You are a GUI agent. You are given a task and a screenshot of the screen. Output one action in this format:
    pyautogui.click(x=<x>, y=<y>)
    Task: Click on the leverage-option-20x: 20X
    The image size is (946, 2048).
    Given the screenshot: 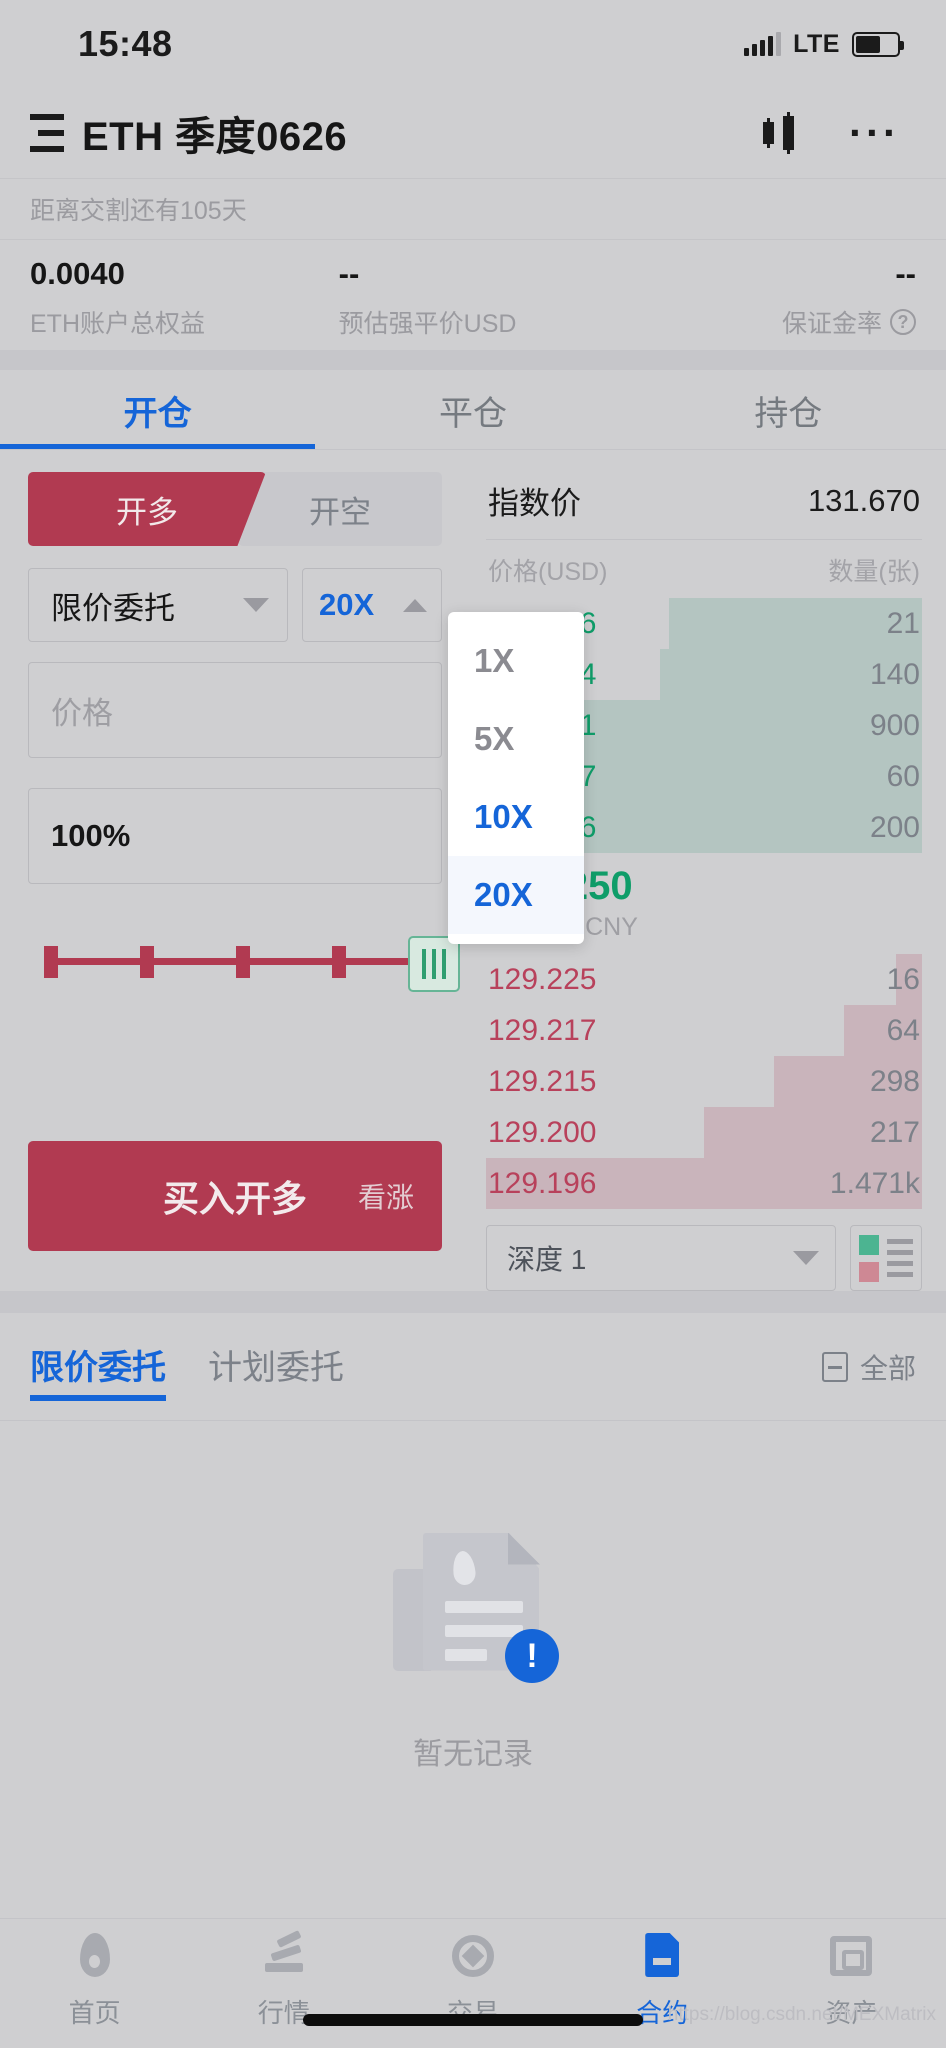 What is the action you would take?
    pyautogui.click(x=516, y=895)
    